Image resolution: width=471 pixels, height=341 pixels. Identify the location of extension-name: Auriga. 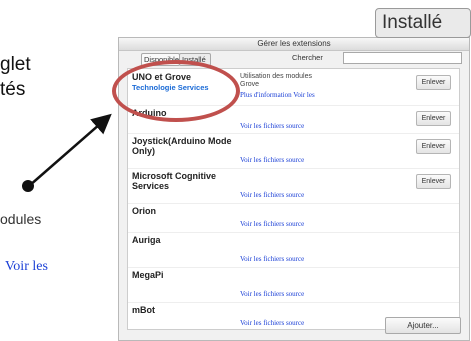
(146, 240).